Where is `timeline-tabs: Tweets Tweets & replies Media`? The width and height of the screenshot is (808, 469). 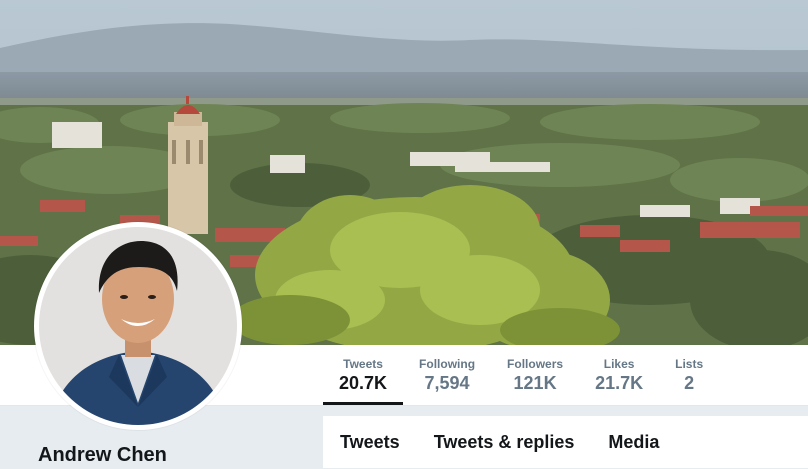
timeline-tabs: Tweets Tweets & replies Media is located at coordinates (565, 442).